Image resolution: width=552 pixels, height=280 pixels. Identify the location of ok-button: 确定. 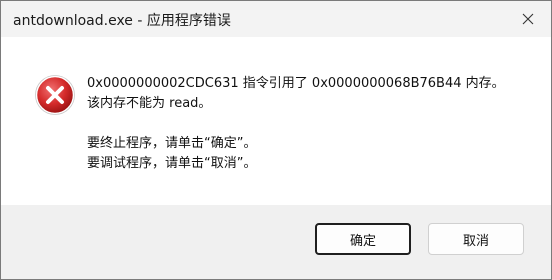
(363, 239).